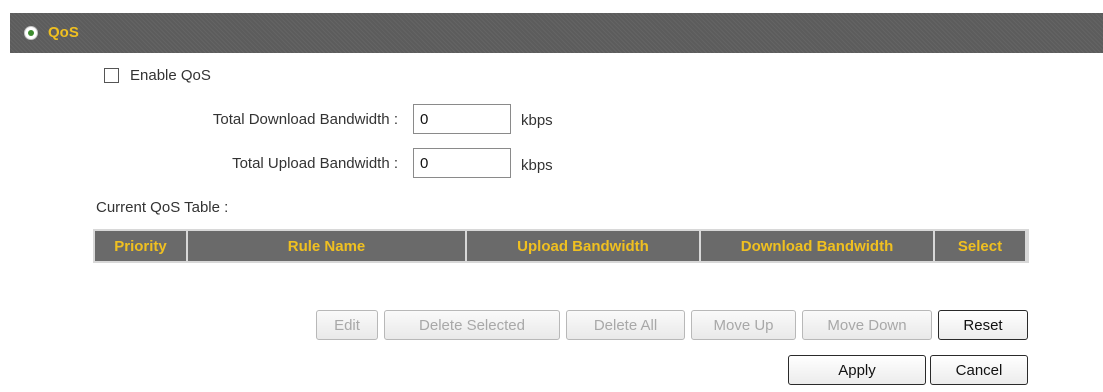 The image size is (1103, 392). Describe the element at coordinates (556, 33) in the screenshot. I see `section-header: QoS` at that location.